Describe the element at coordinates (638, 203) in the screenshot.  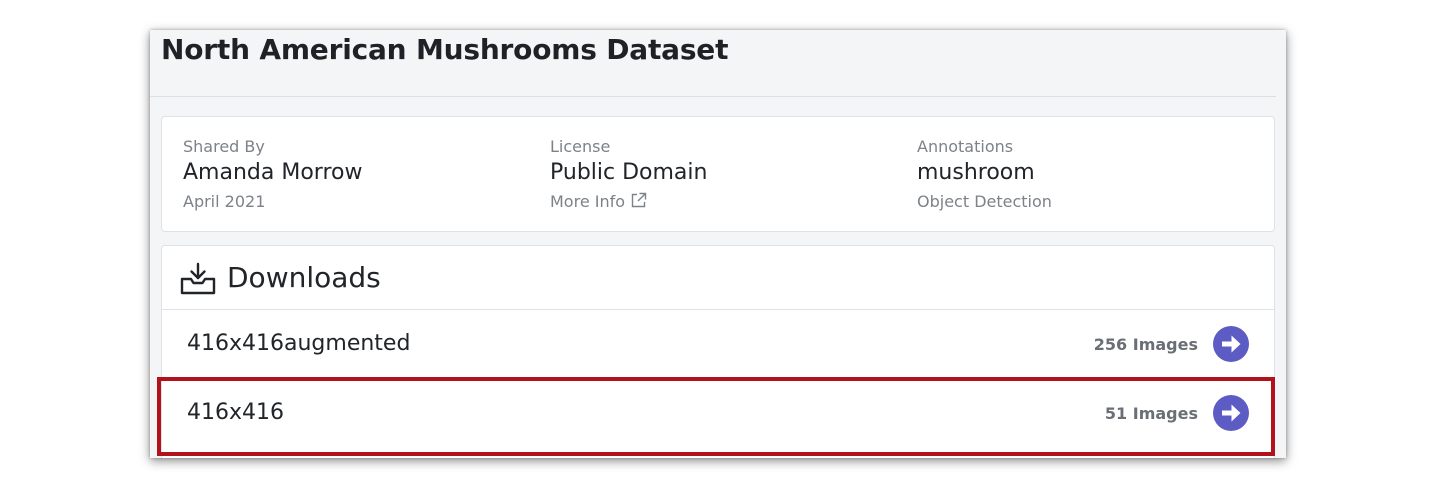
I see `external-link-icon` at that location.